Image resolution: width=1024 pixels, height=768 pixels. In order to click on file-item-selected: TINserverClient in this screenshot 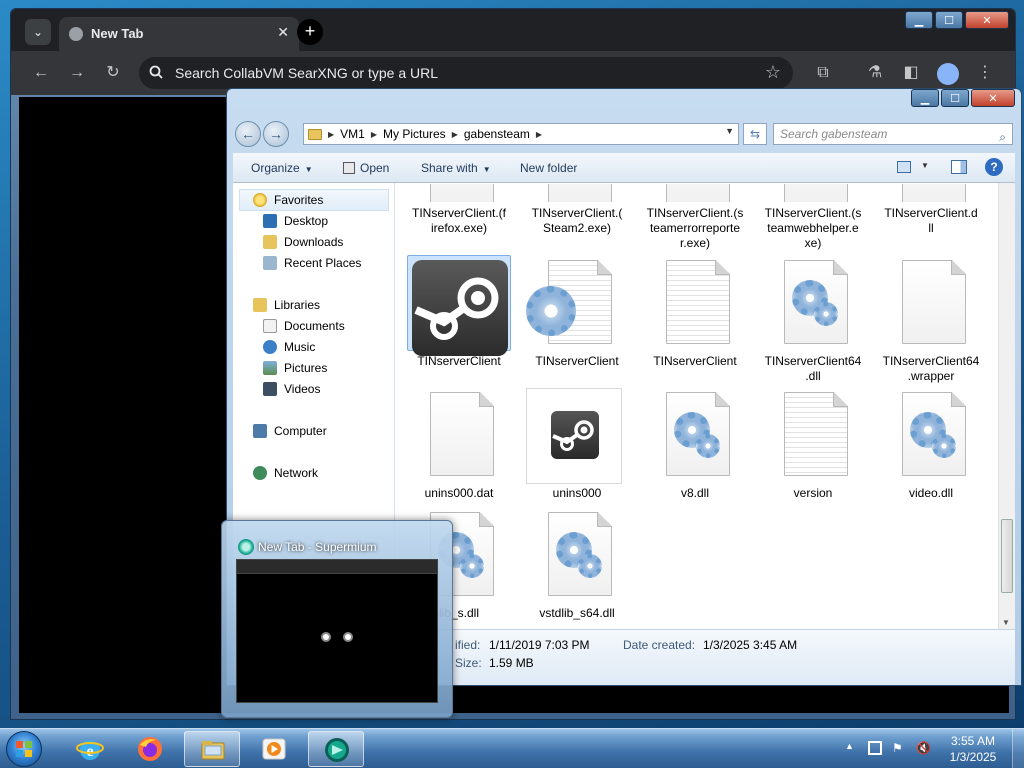, I will do `click(459, 312)`.